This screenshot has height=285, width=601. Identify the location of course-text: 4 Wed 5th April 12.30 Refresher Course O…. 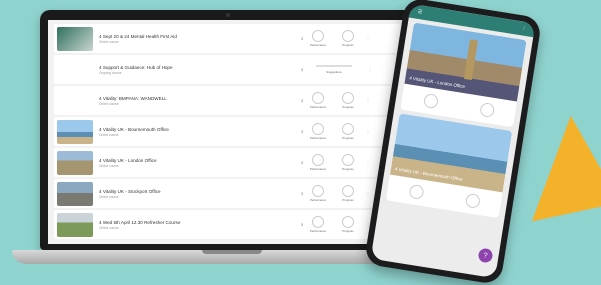
(189, 225).